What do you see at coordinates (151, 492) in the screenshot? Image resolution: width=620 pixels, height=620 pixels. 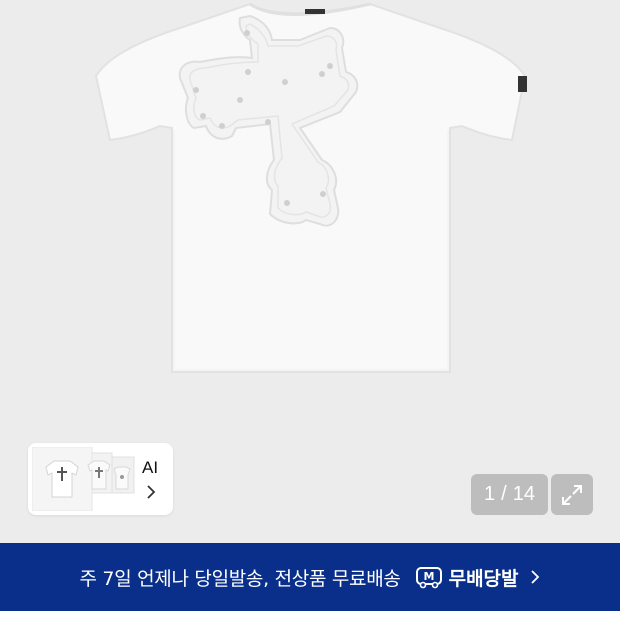 I see `chevron-right-icon` at bounding box center [151, 492].